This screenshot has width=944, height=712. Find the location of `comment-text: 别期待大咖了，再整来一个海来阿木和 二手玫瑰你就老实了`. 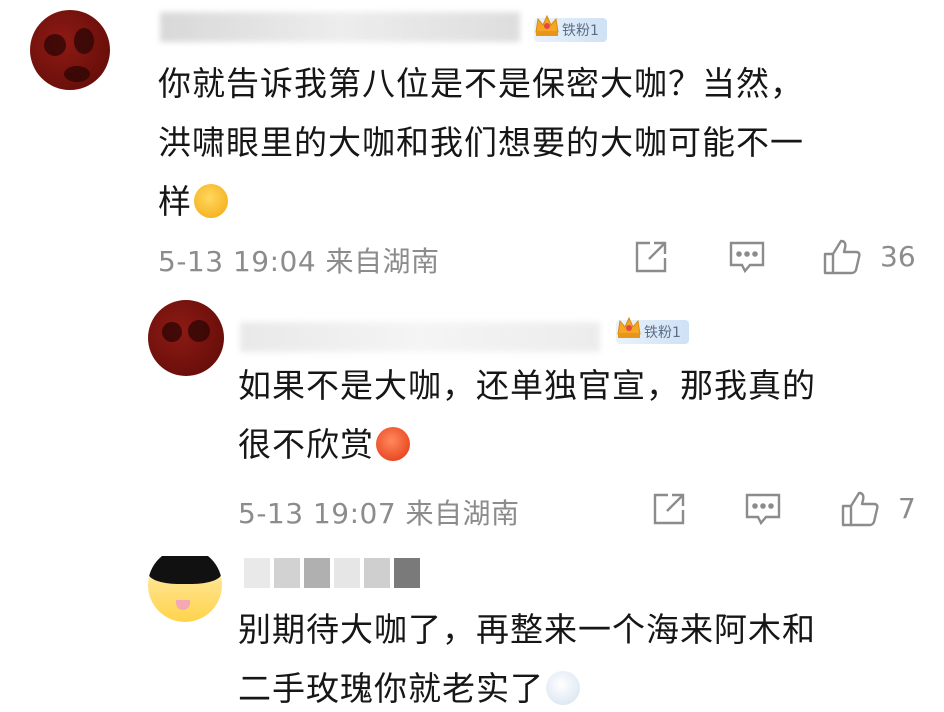

comment-text: 别期待大咖了，再整来一个海来阿木和 二手玫瑰你就老实了 is located at coordinates (527, 656).